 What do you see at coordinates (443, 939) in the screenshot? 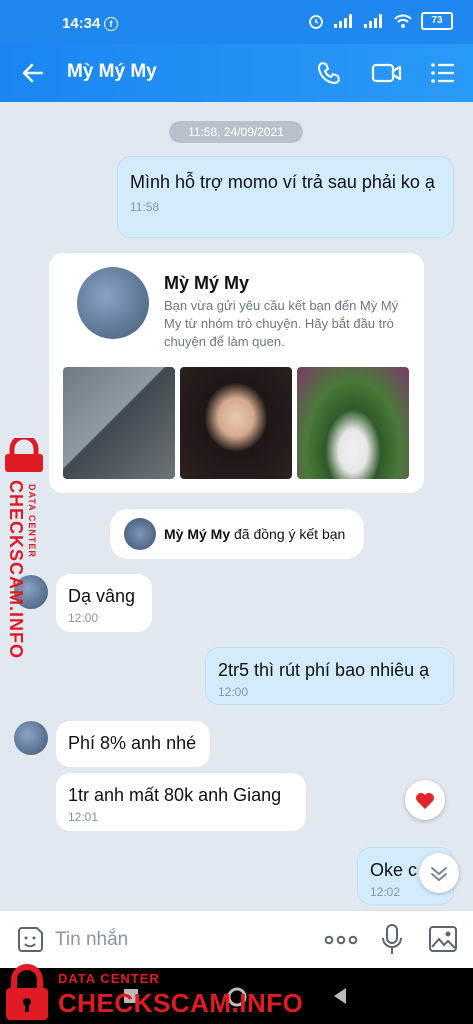
I see `image-icon` at bounding box center [443, 939].